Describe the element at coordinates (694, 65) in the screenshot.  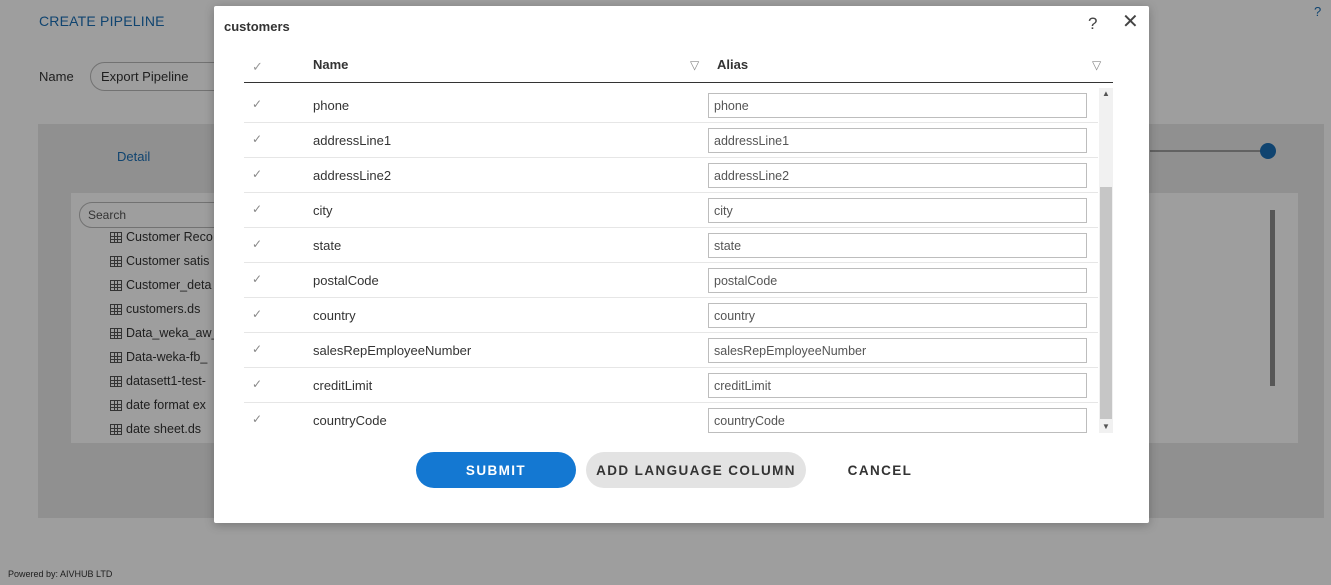
I see `name-filter-icon: ▽` at that location.